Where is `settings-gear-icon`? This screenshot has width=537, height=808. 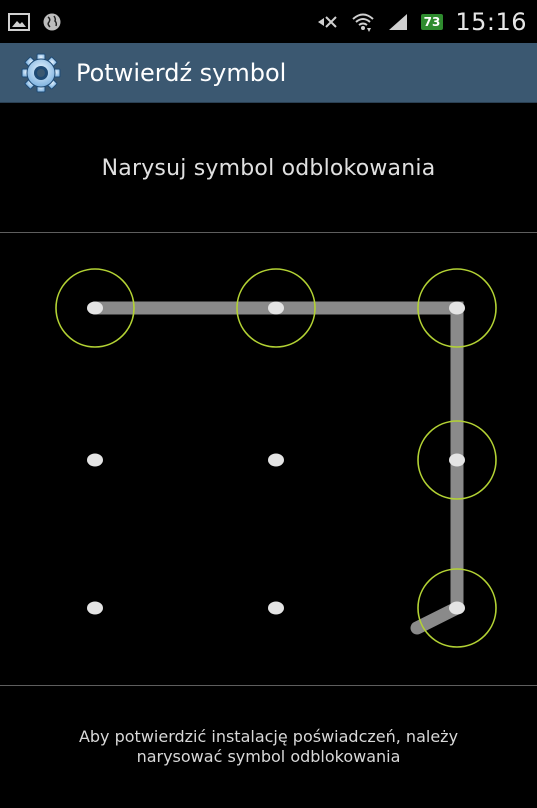
settings-gear-icon is located at coordinates (41, 73).